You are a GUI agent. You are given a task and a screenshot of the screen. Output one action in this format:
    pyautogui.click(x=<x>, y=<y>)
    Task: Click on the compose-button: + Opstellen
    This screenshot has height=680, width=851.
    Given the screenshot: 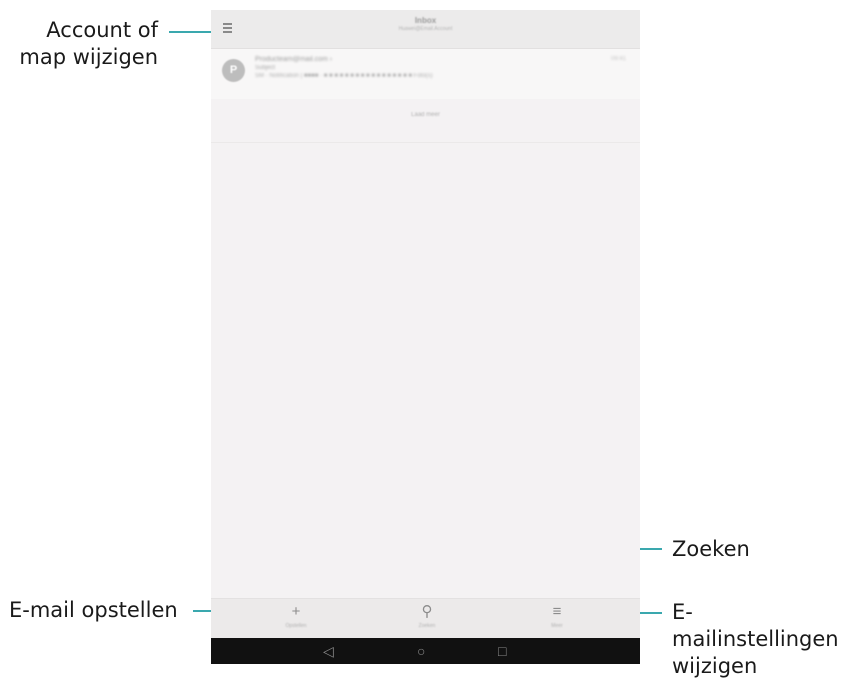 What is the action you would take?
    pyautogui.click(x=296, y=616)
    